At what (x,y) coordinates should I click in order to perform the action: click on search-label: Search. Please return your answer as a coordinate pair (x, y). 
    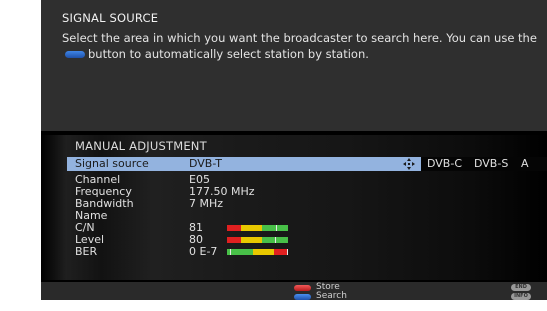
    Looking at the image, I should click on (331, 296).